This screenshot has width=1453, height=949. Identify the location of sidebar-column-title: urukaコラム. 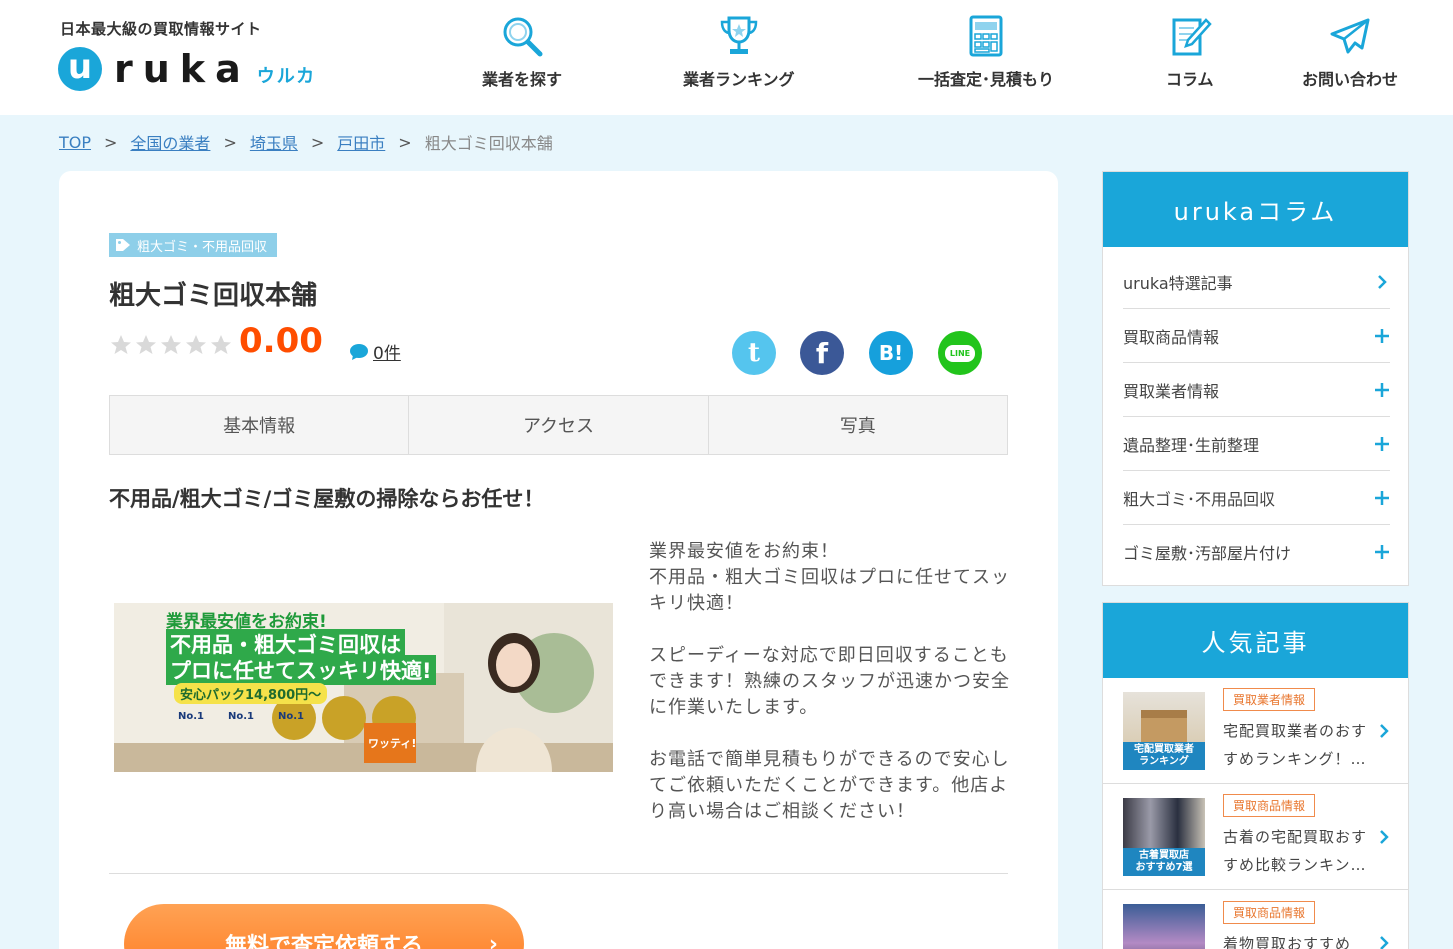
(1255, 209).